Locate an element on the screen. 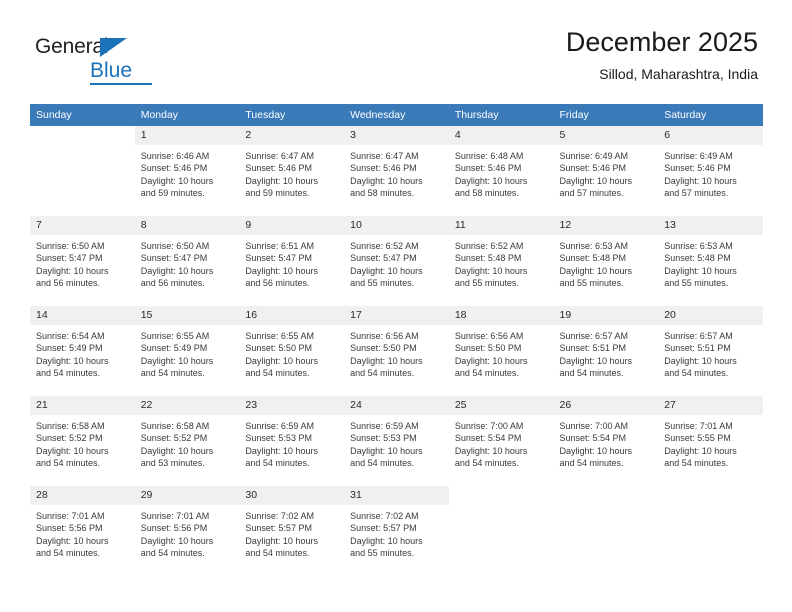  day-number: 22 is located at coordinates (187, 405).